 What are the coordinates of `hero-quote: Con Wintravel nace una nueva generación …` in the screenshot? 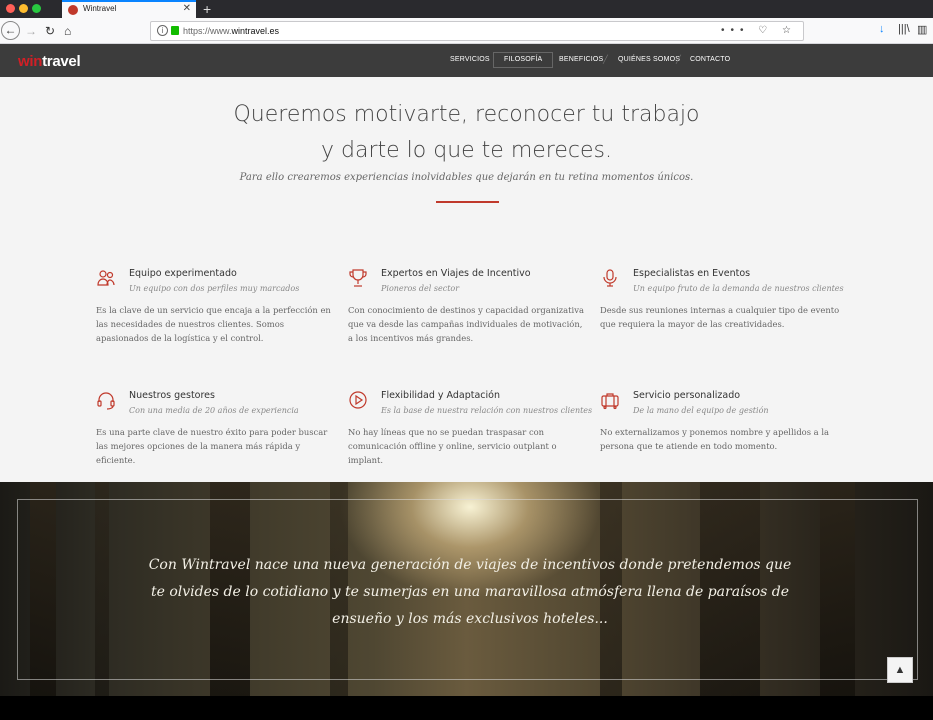 It's located at (470, 592).